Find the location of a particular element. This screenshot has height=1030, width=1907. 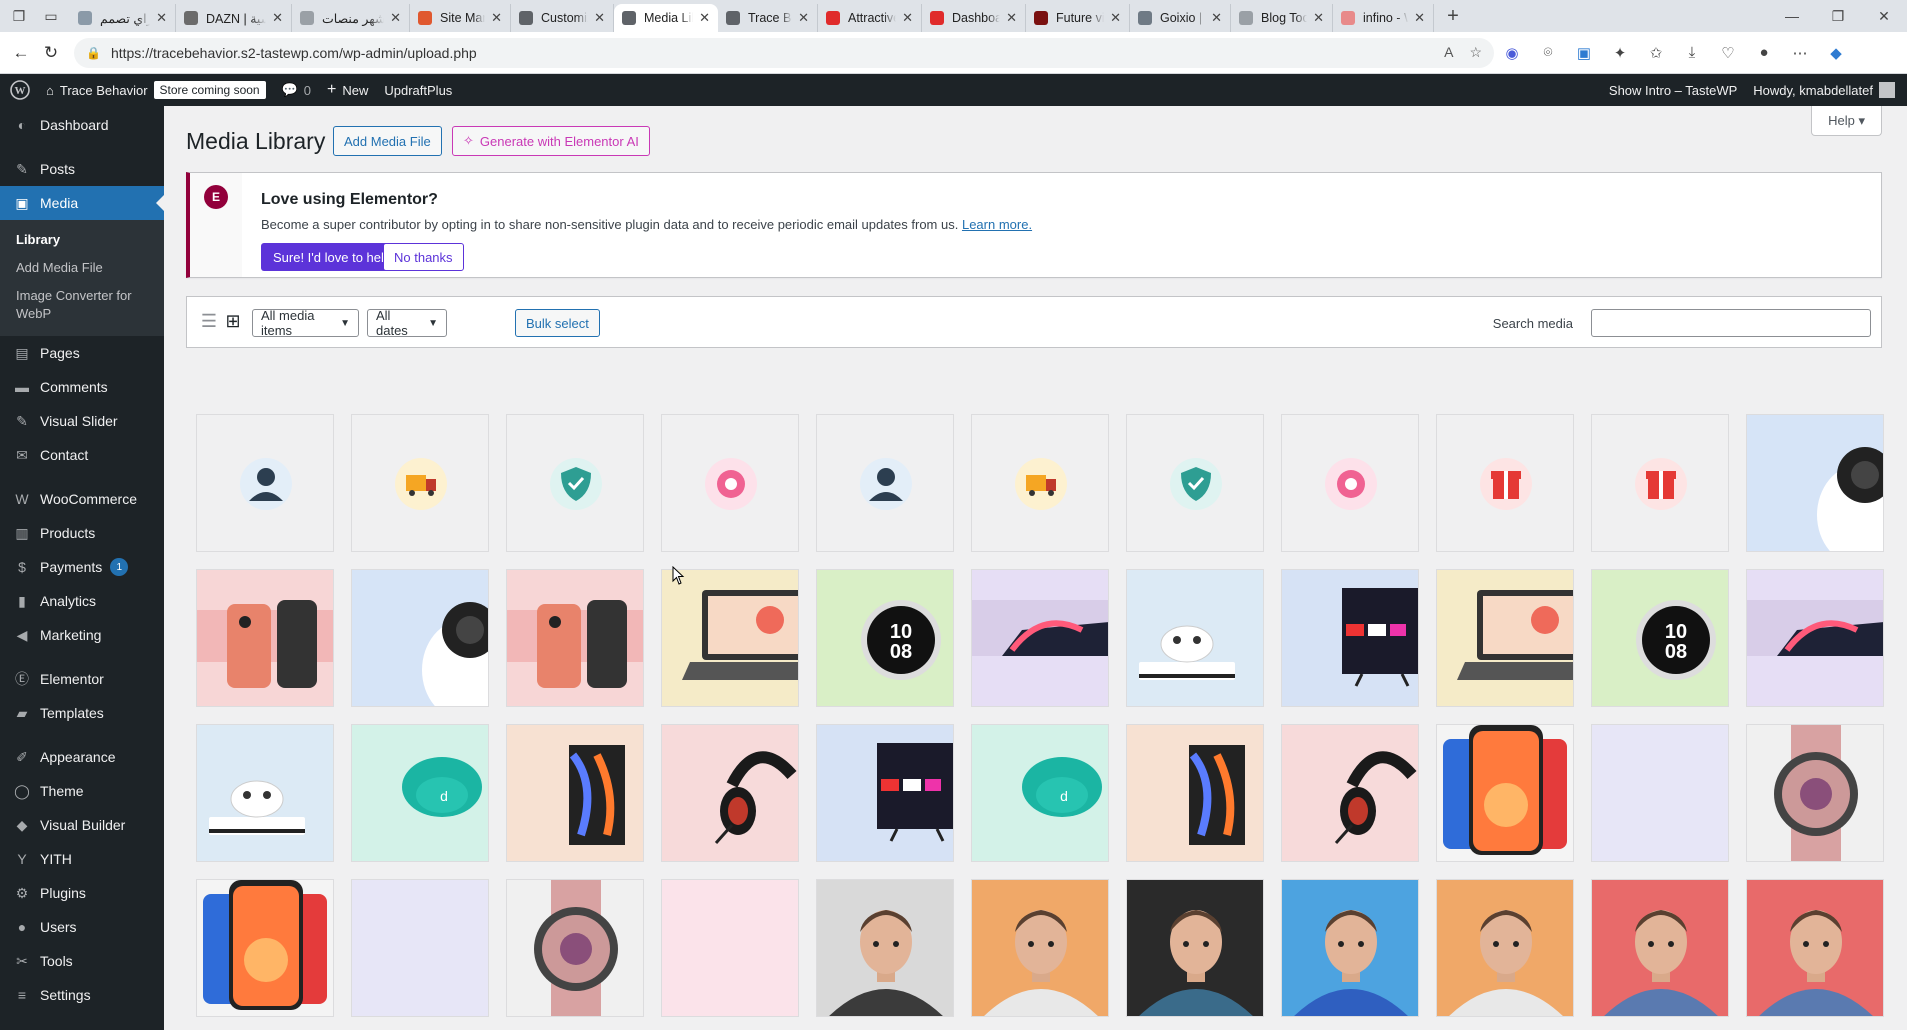

extension-icon: ▣ is located at coordinates (1584, 53).